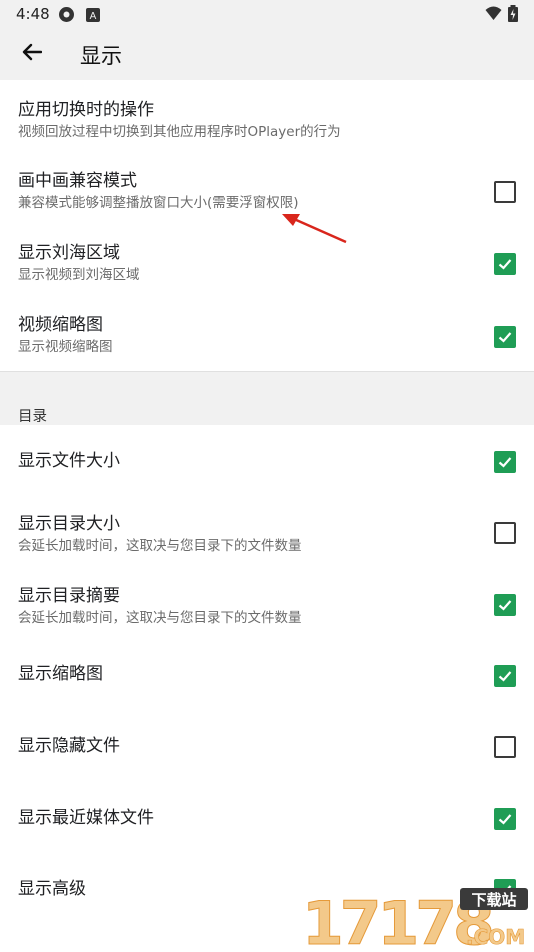 The width and height of the screenshot is (534, 952). I want to click on status-time: 4:48, so click(33, 14).